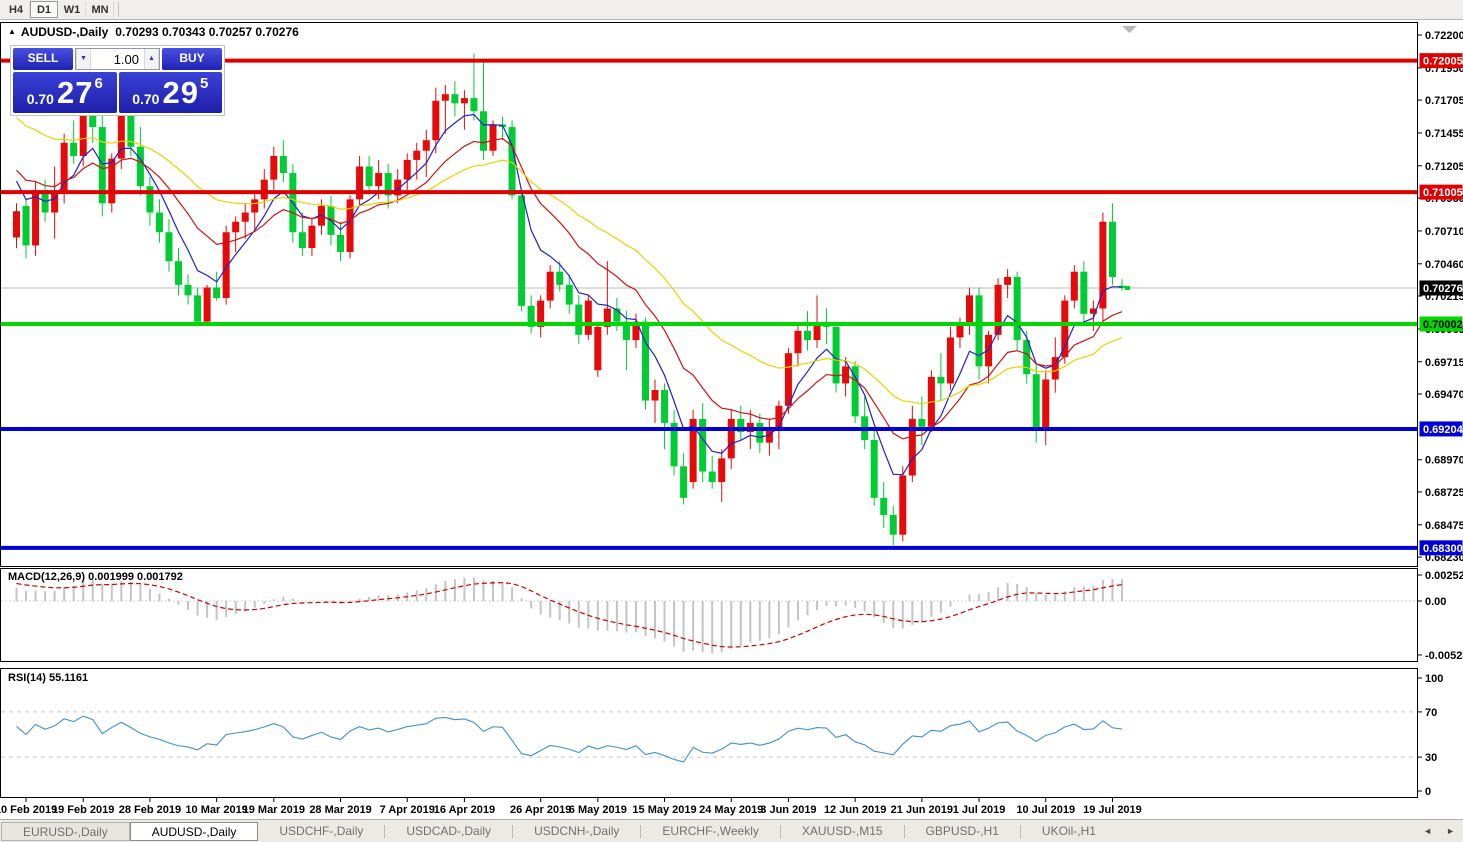  What do you see at coordinates (1443, 62) in the screenshot?
I see `svg-text: 0.72005` at bounding box center [1443, 62].